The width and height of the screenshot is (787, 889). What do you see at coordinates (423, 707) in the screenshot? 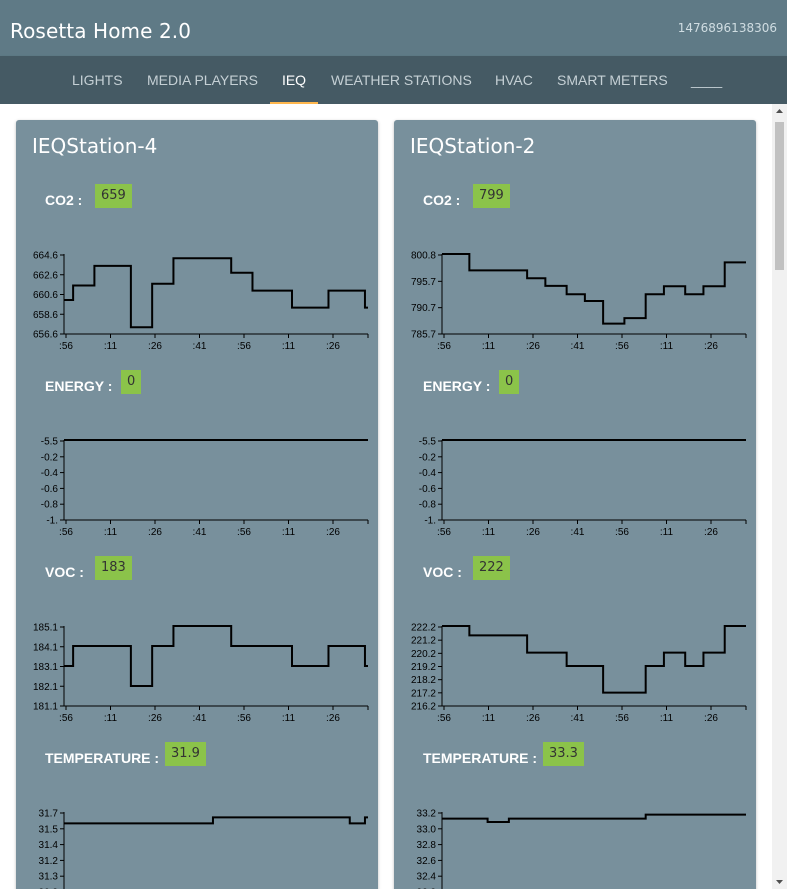
I see `y-tick-label: 216.2` at bounding box center [423, 707].